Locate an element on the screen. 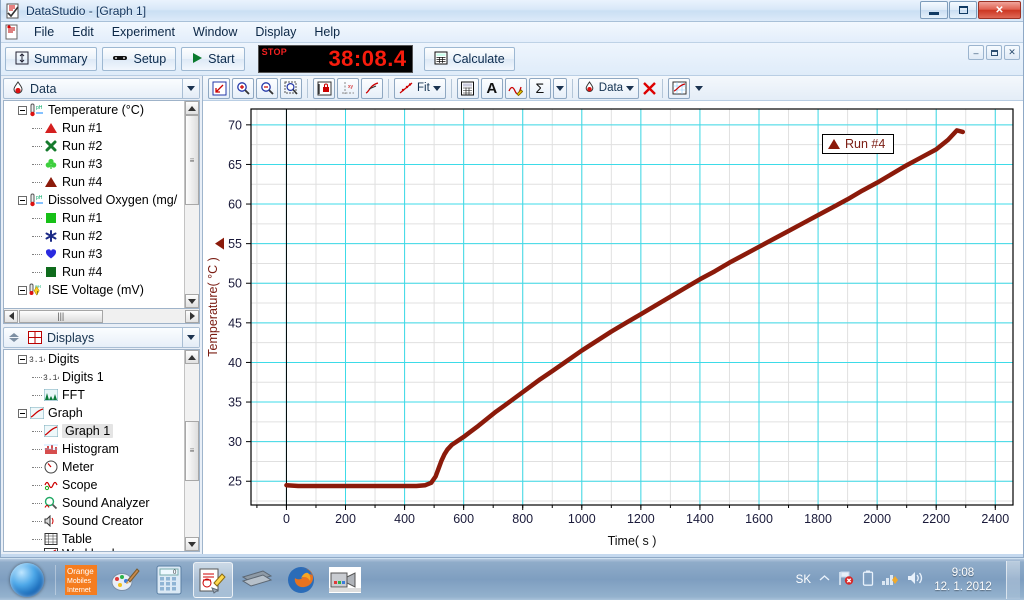 The height and width of the screenshot is (600, 1024). menu-item-window: Window is located at coordinates (215, 32).